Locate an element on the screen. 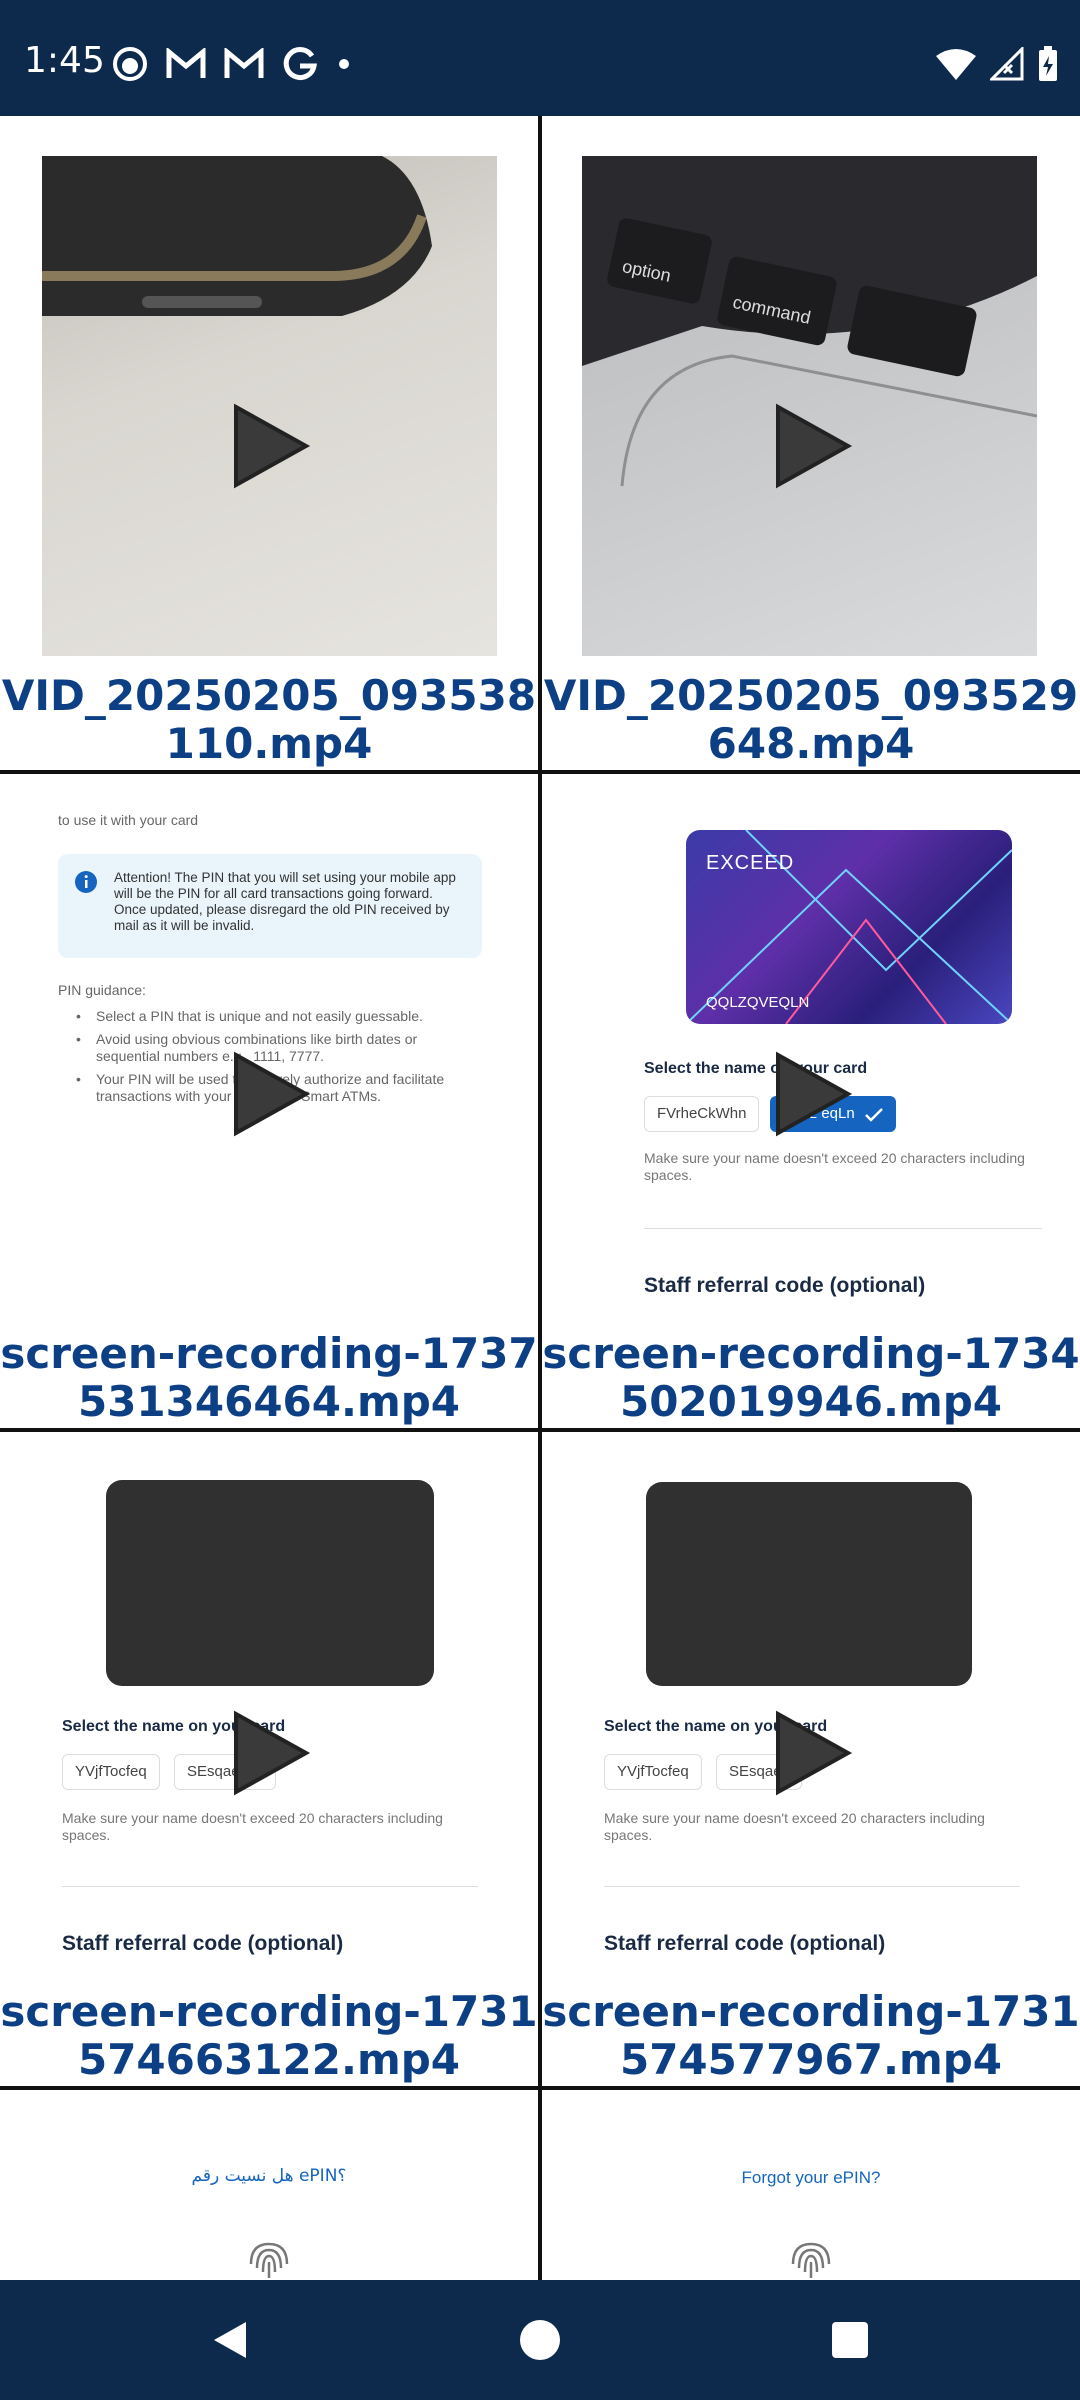 Image resolution: width=1080 pixels, height=2400 pixels. check-icon is located at coordinates (873, 1115).